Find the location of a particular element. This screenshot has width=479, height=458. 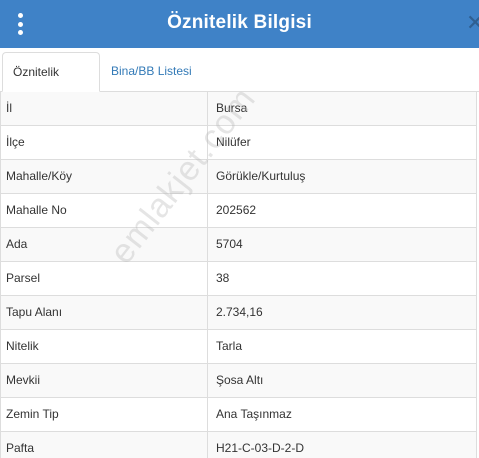

attribute-label: Parsel is located at coordinates (104, 278).